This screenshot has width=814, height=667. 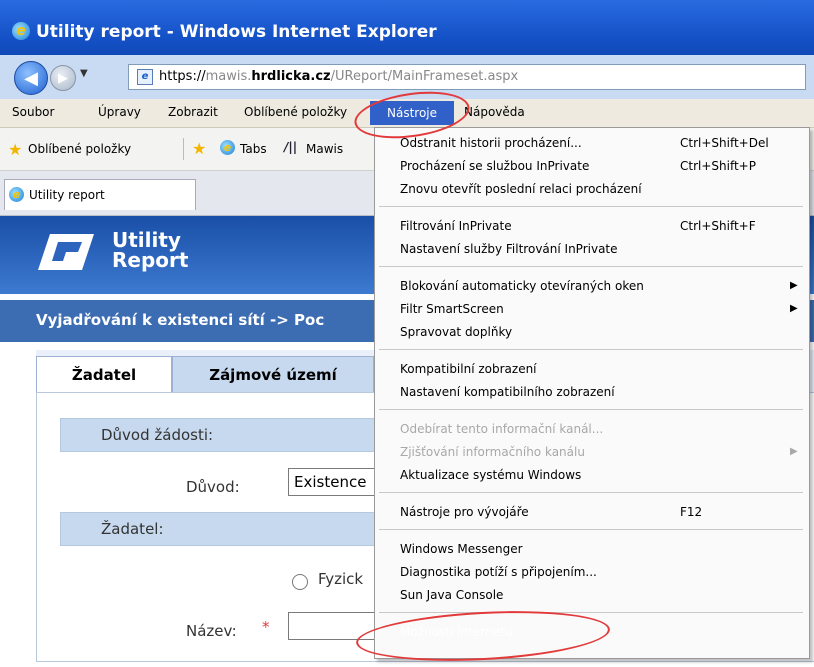 I want to click on menu-item-windows-messenger: Windows Messenger, so click(x=461, y=549).